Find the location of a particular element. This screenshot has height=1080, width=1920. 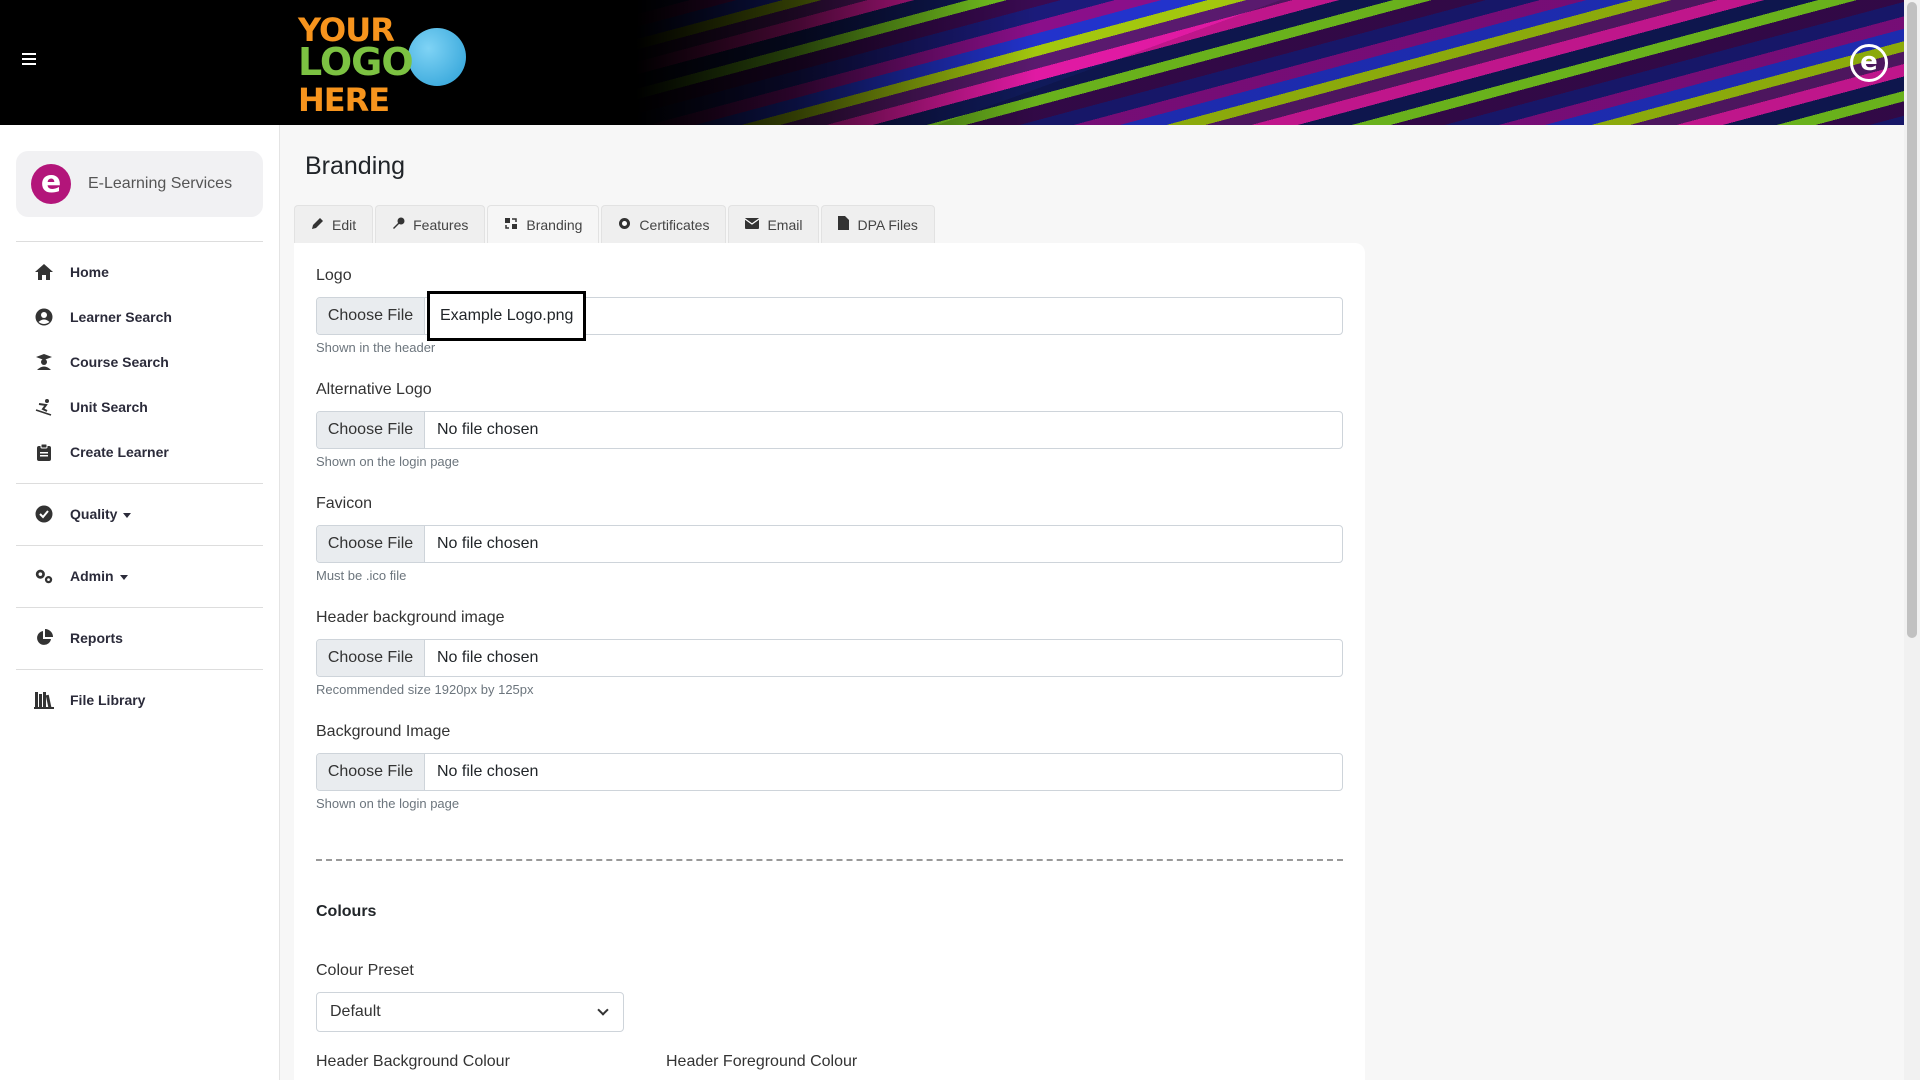

tab-branding: Branding is located at coordinates (543, 224).